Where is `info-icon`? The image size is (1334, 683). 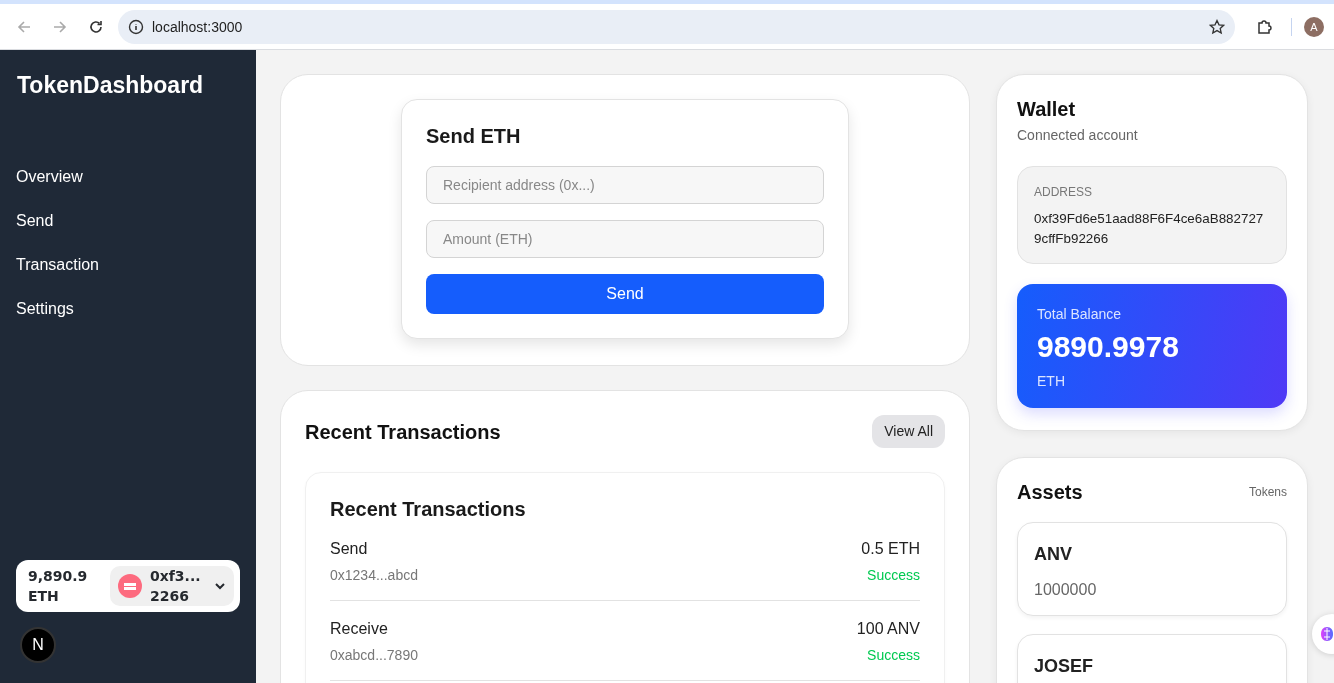
info-icon is located at coordinates (136, 27).